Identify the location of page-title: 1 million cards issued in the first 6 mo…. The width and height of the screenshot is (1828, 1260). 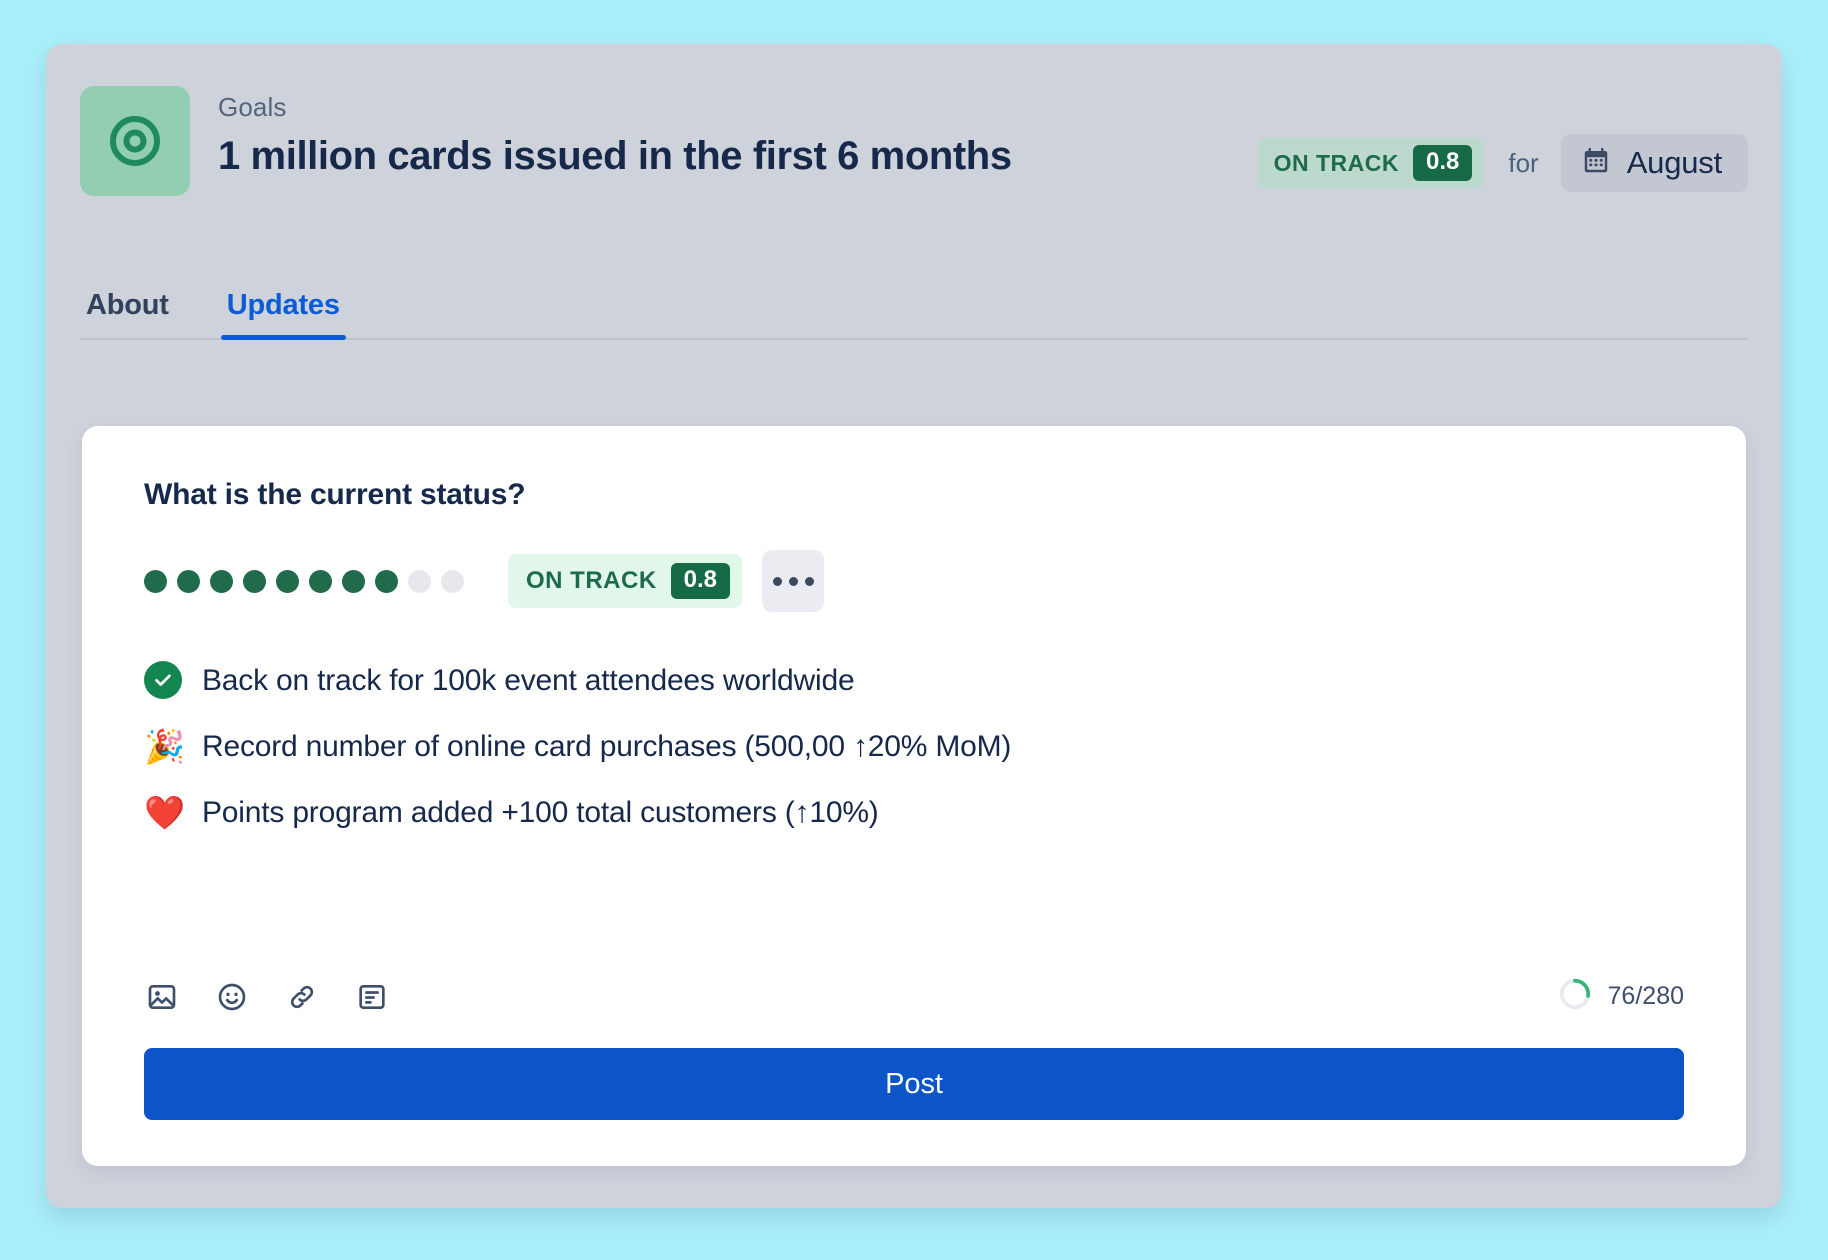
(615, 156).